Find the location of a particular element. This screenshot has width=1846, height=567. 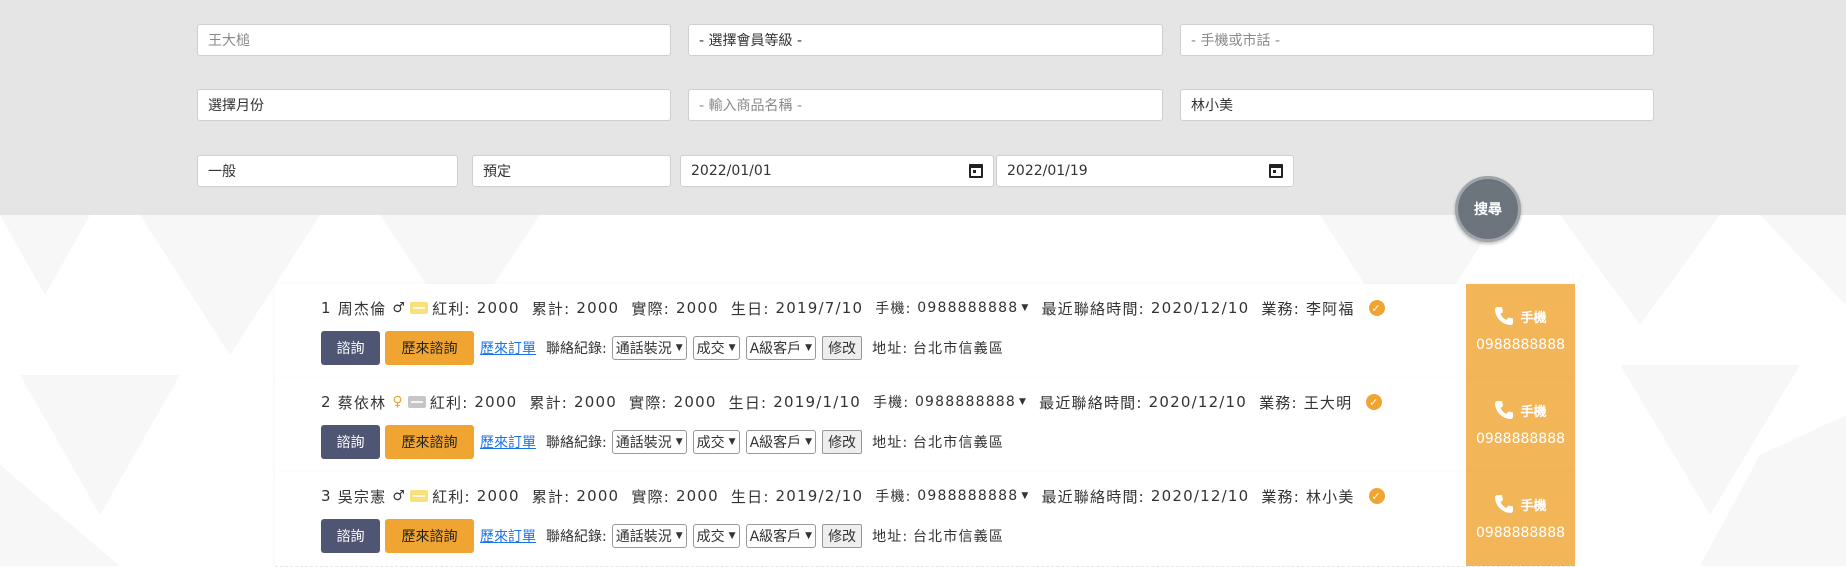

phone-input-placeholder: - 手機或市話 - is located at coordinates (1236, 41).